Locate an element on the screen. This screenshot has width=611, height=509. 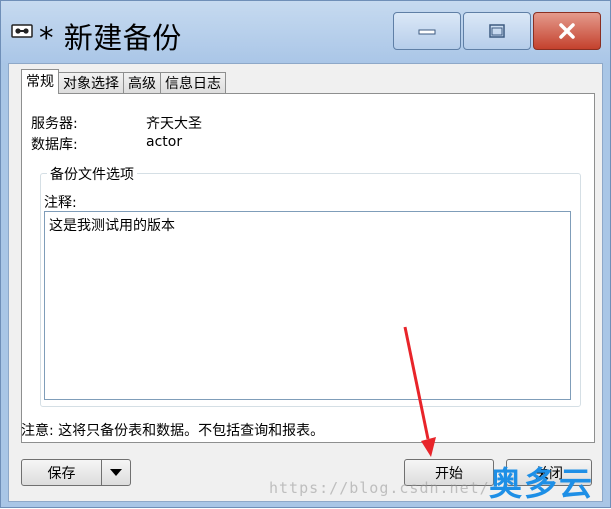
tab-advanced: 高级 is located at coordinates (142, 83).